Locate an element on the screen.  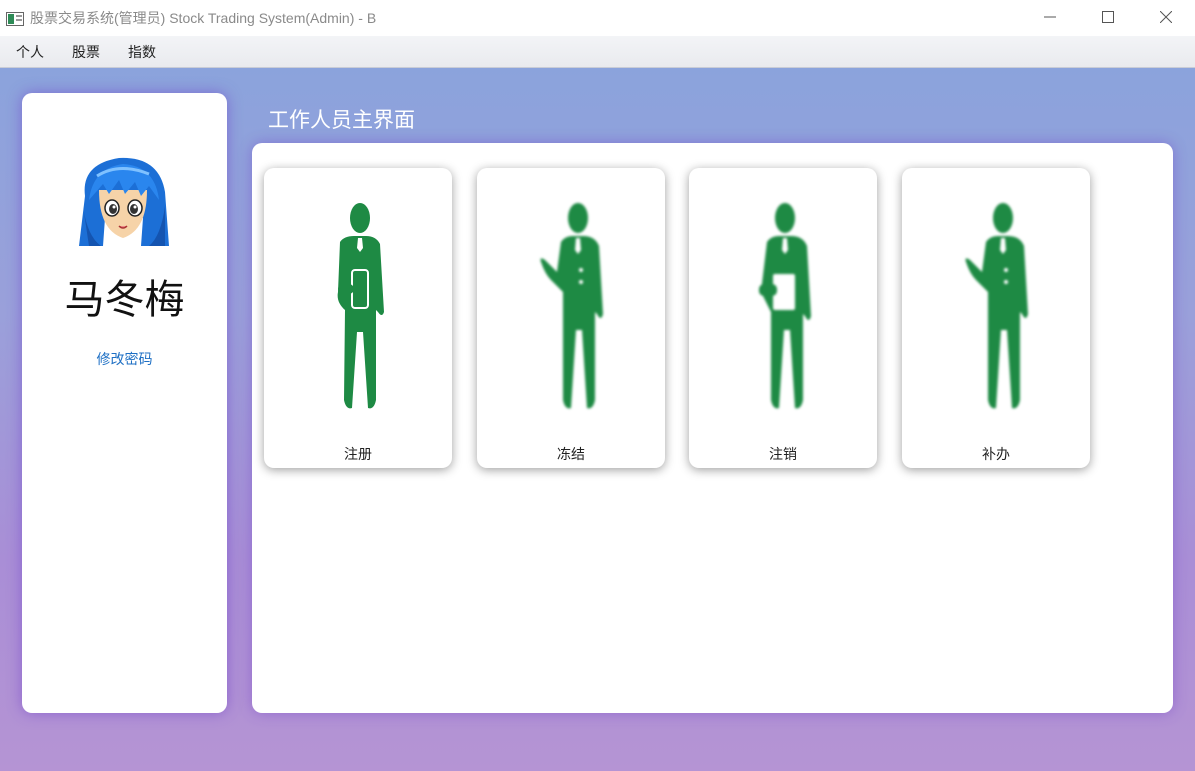
menu-stocks: 股票 is located at coordinates (86, 52).